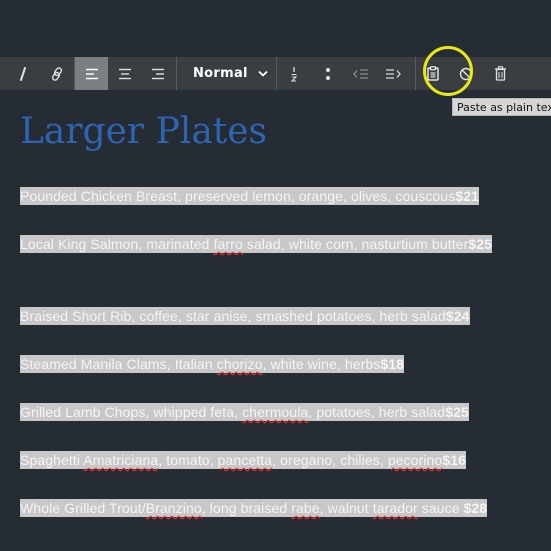 This screenshot has height=551, width=551. Describe the element at coordinates (131, 412) in the screenshot. I see `menu-item-description: Grilled Lamb Chops, whipped feta,` at that location.